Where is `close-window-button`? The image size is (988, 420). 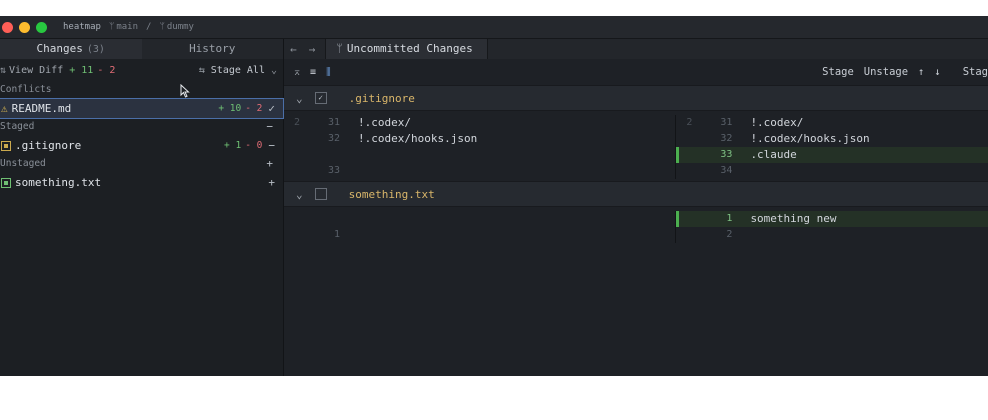
close-window-button is located at coordinates (7, 27).